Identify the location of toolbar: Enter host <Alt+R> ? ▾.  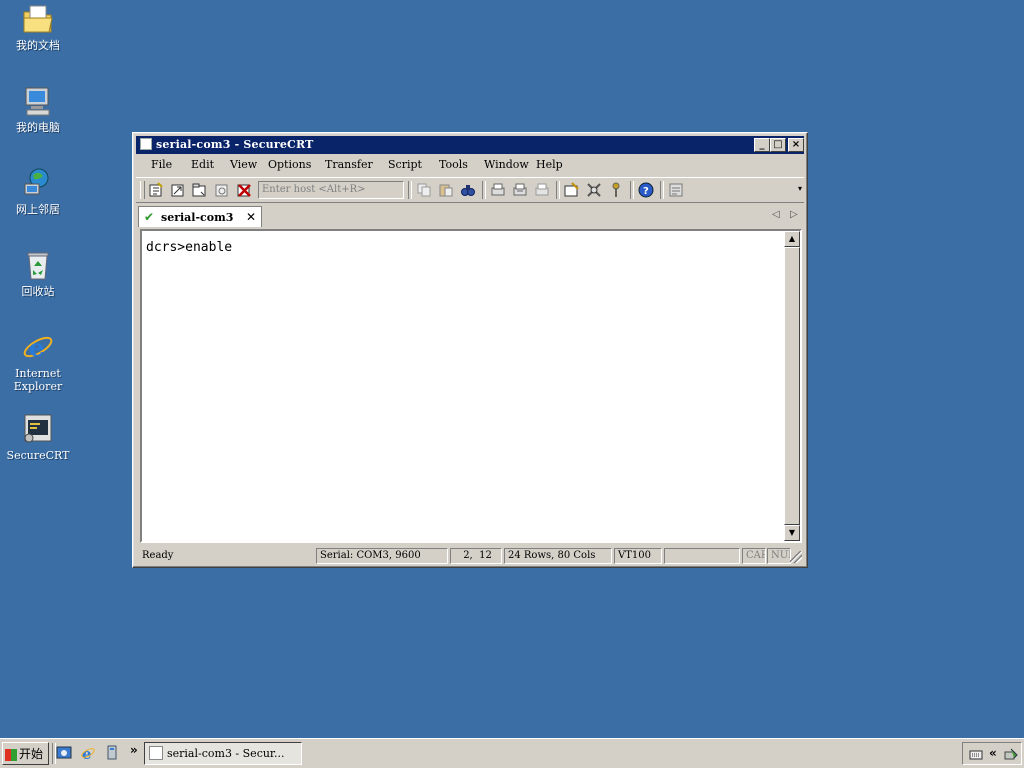
(470, 190).